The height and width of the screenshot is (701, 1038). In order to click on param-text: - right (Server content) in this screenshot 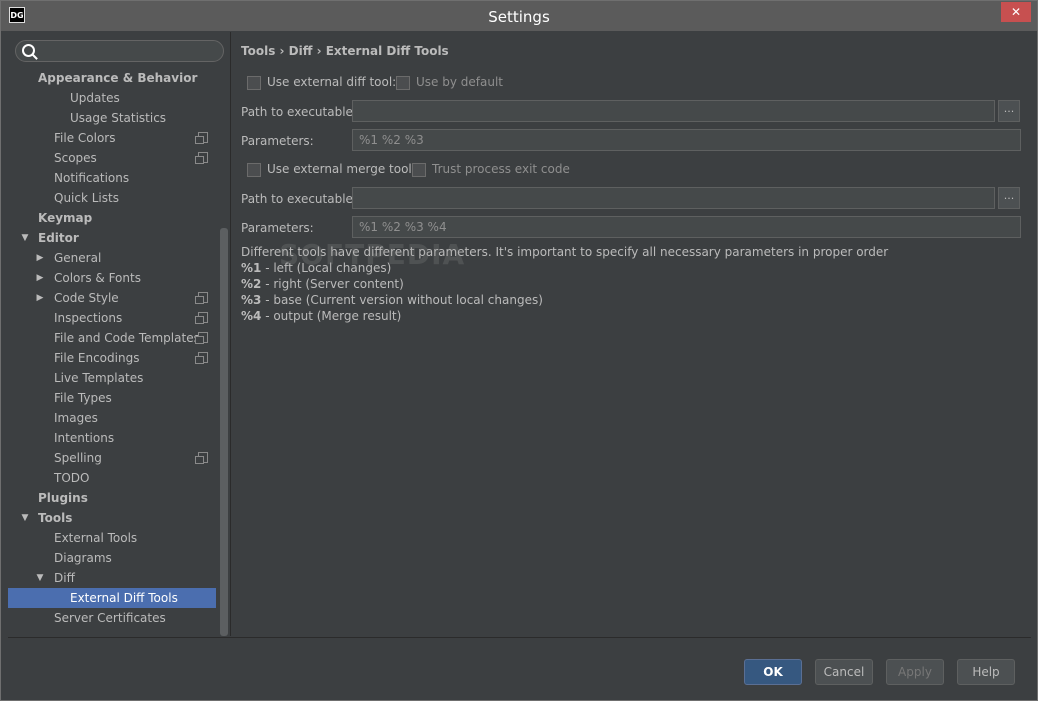, I will do `click(332, 284)`.